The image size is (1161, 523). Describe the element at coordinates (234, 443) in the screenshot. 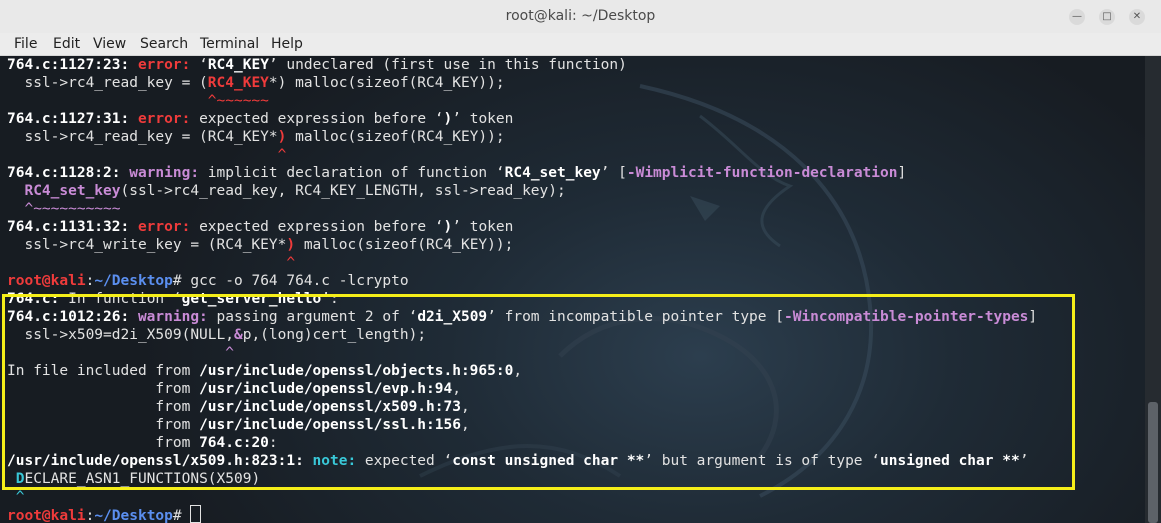

I see `include-path: 764.c:20` at that location.